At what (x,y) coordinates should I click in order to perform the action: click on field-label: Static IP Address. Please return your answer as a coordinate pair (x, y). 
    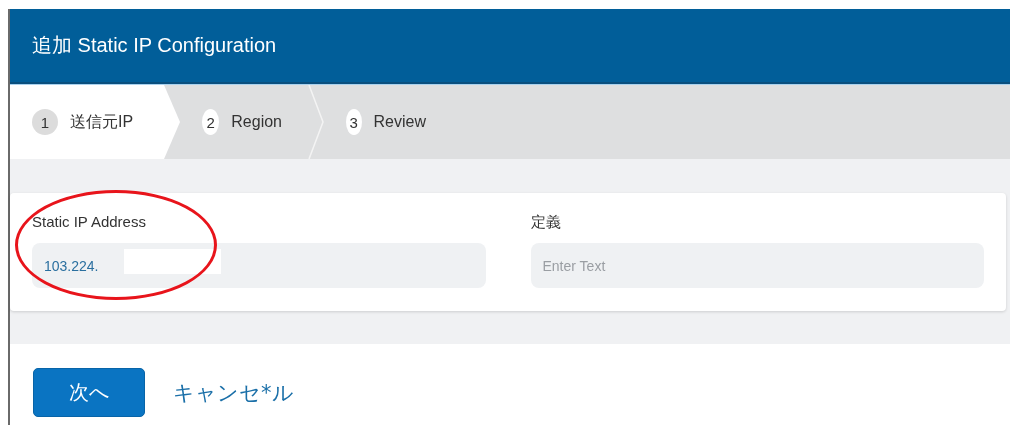
    Looking at the image, I should click on (89, 222).